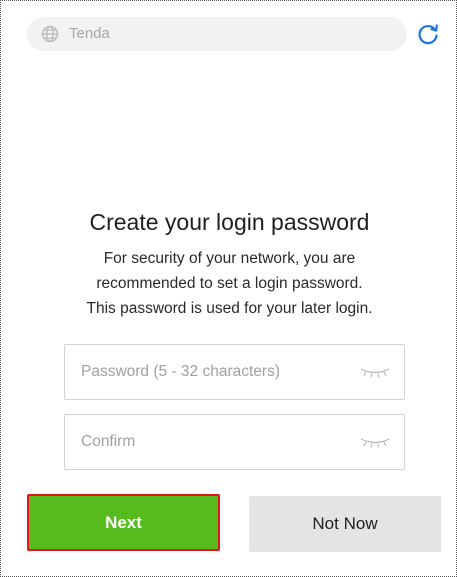 The image size is (457, 577). I want to click on next-button: Next, so click(123, 522).